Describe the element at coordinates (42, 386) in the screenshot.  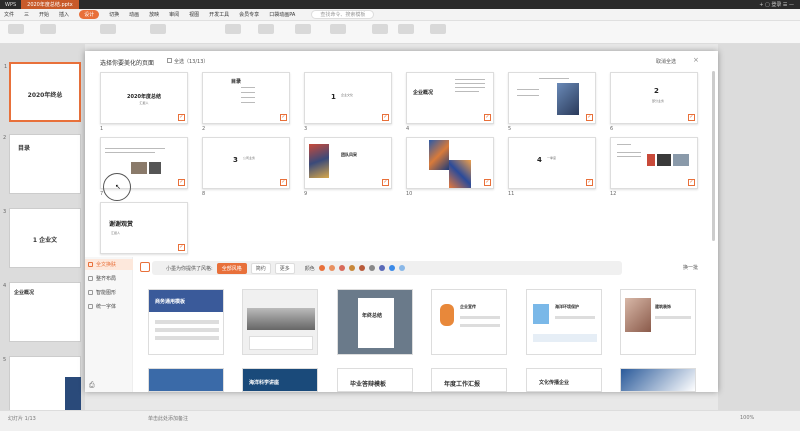
I see `slide-thumbnail: 5` at that location.